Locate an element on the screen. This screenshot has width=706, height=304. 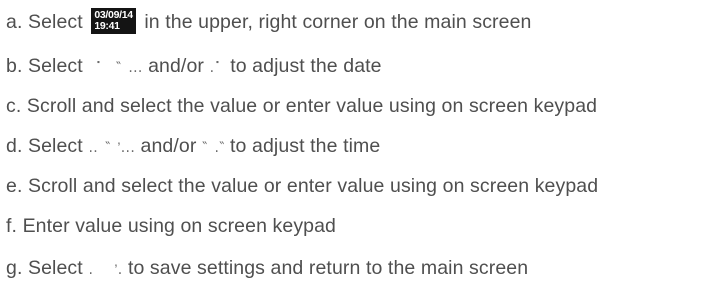
date-arrow-icon: ․⠁ is located at coordinates (217, 67).